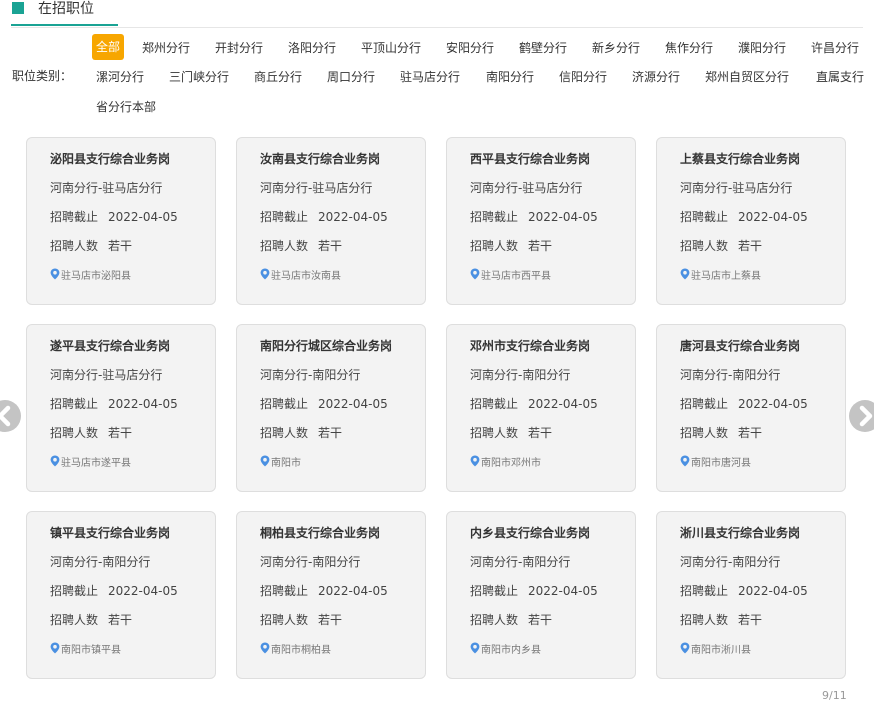  Describe the element at coordinates (312, 48) in the screenshot. I see `filter-chip: 洛阳分行` at that location.